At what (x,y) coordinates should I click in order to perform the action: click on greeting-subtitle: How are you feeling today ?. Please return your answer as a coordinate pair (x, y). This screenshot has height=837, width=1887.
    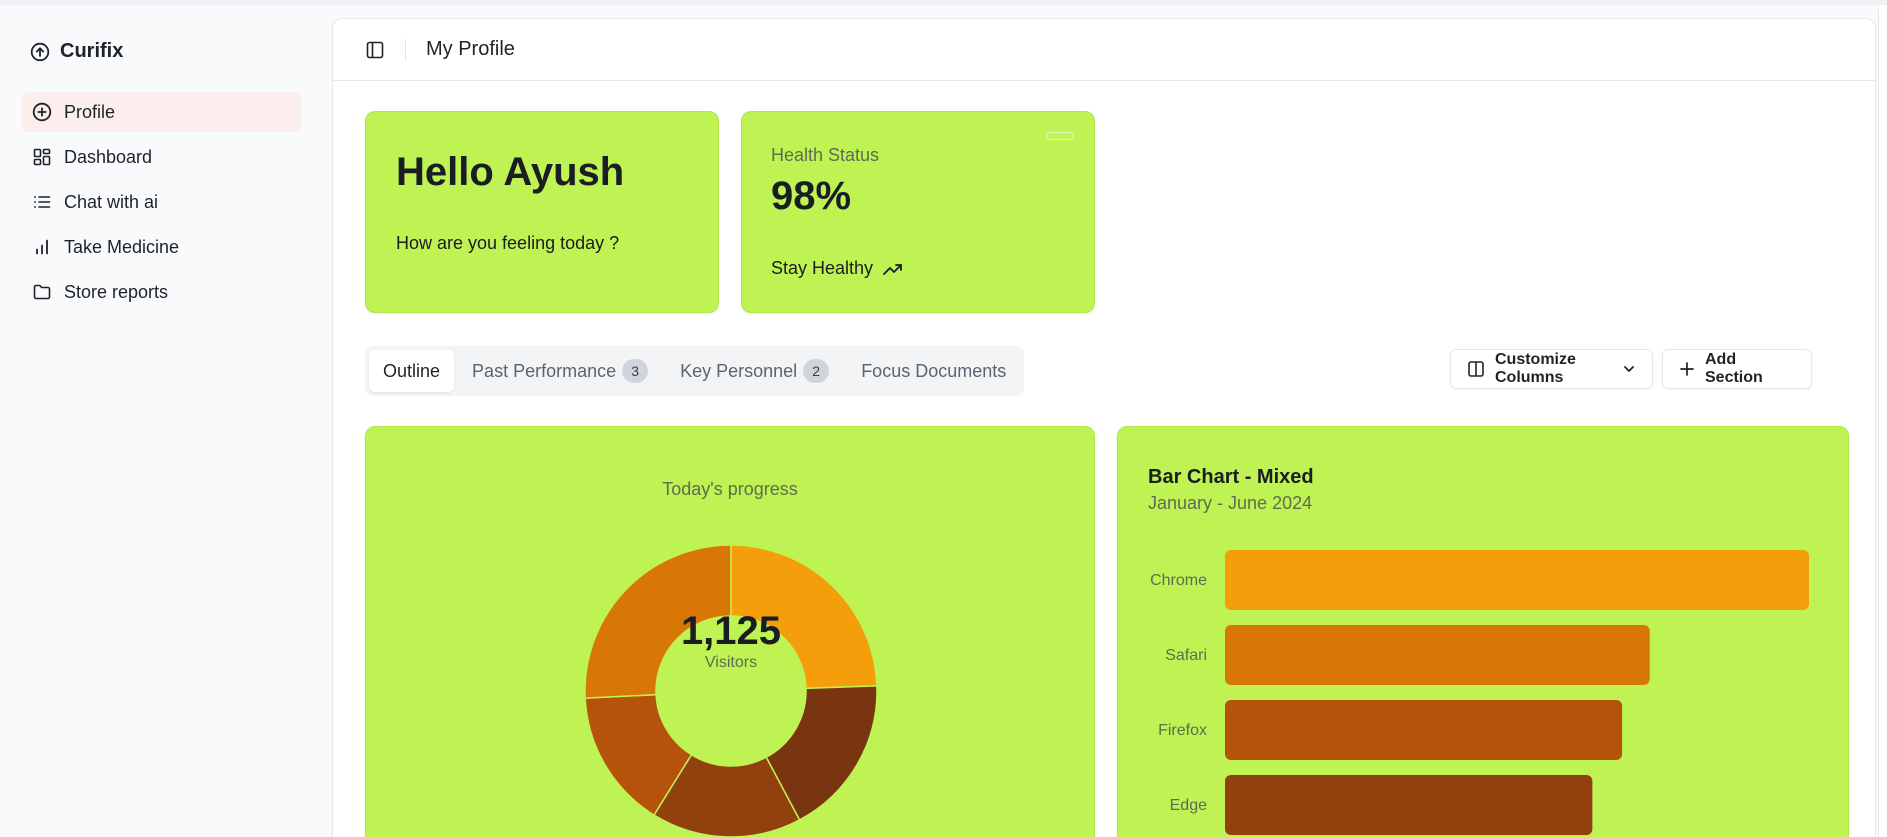
    Looking at the image, I should click on (508, 243).